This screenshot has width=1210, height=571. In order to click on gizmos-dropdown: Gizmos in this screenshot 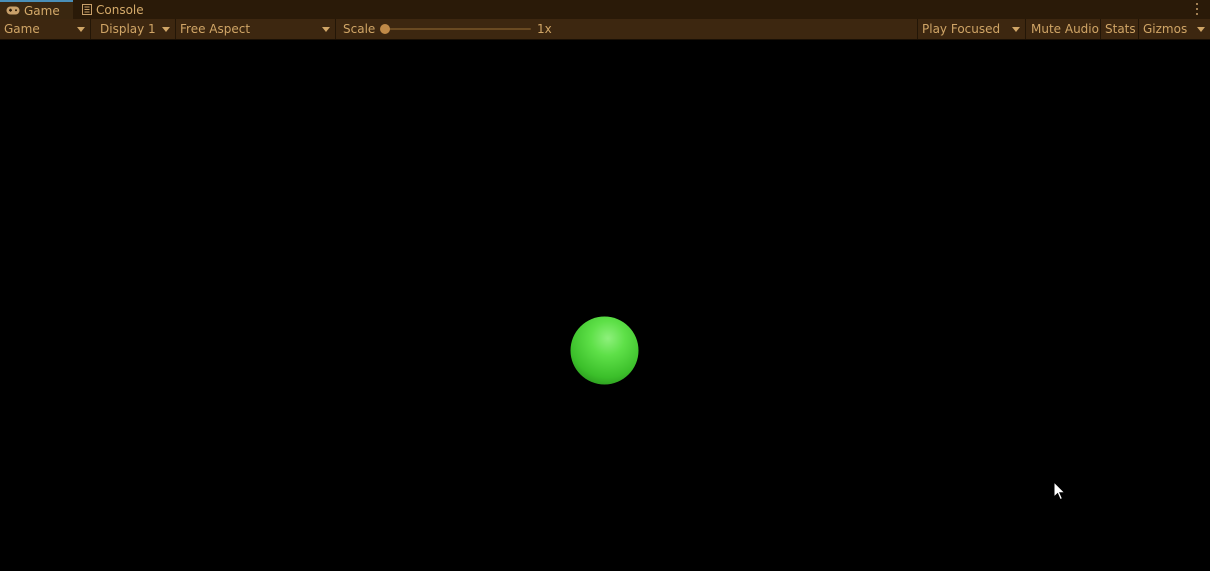, I will do `click(1174, 29)`.